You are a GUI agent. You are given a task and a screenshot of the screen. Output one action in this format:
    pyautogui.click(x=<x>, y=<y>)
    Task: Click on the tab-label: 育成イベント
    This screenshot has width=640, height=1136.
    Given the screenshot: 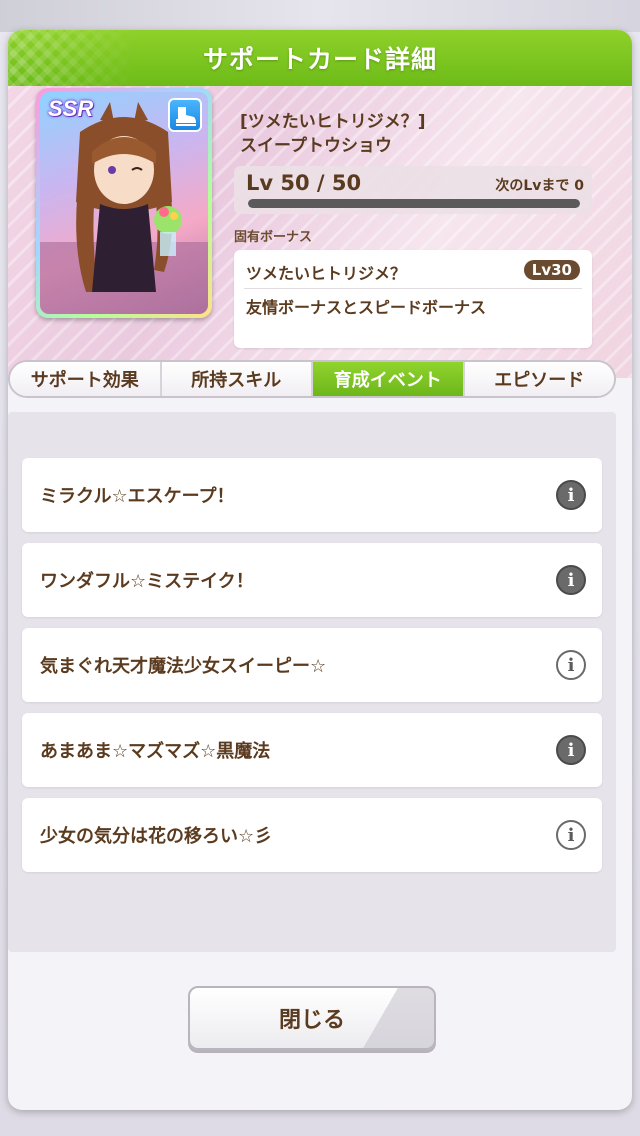 What is the action you would take?
    pyautogui.click(x=387, y=380)
    